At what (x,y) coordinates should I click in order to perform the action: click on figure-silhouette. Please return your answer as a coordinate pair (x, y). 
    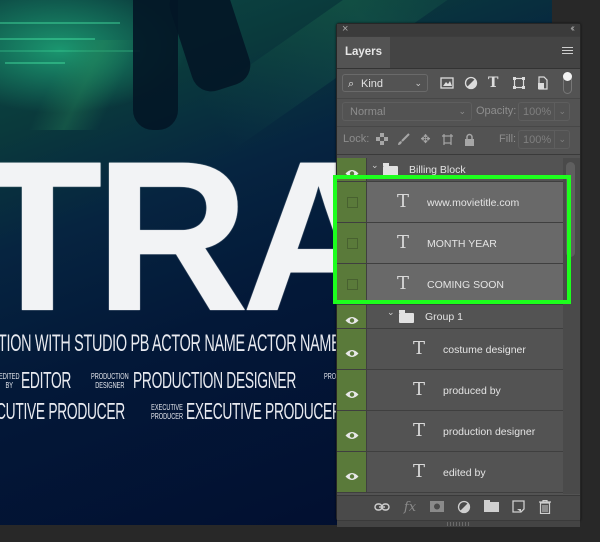
    Looking at the image, I should click on (155, 65).